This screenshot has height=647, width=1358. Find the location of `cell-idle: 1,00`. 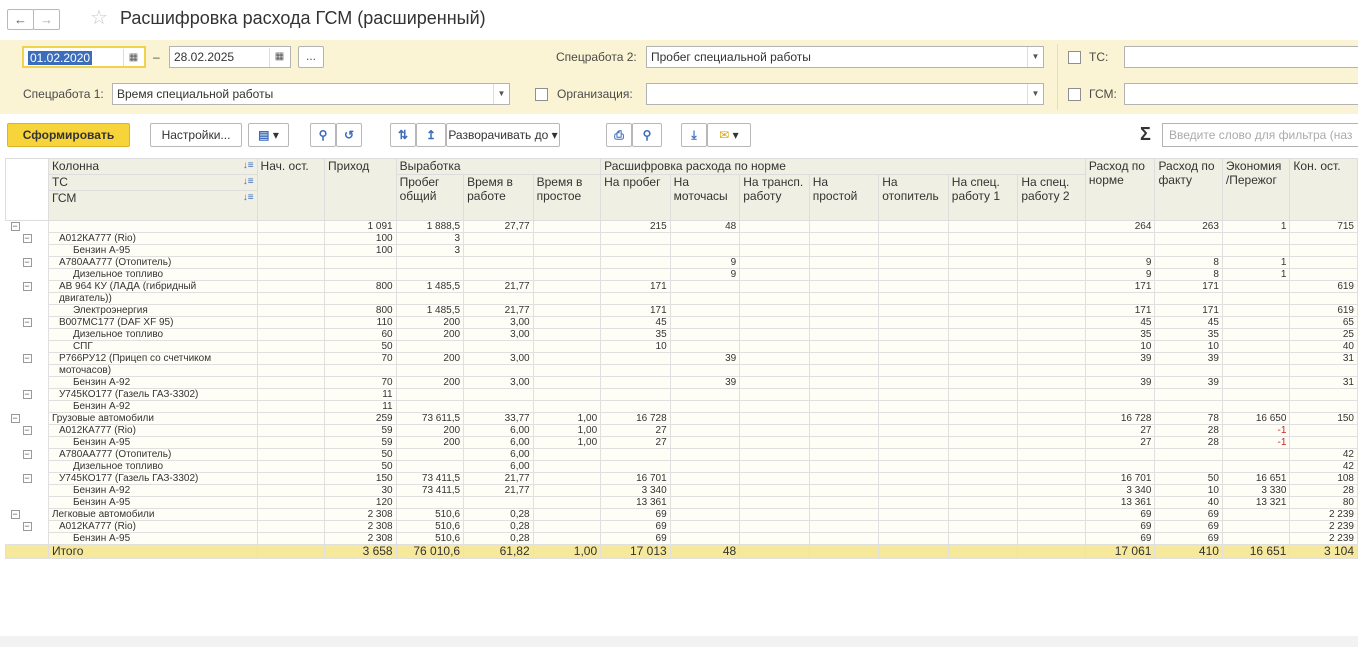

cell-idle: 1,00 is located at coordinates (567, 430).